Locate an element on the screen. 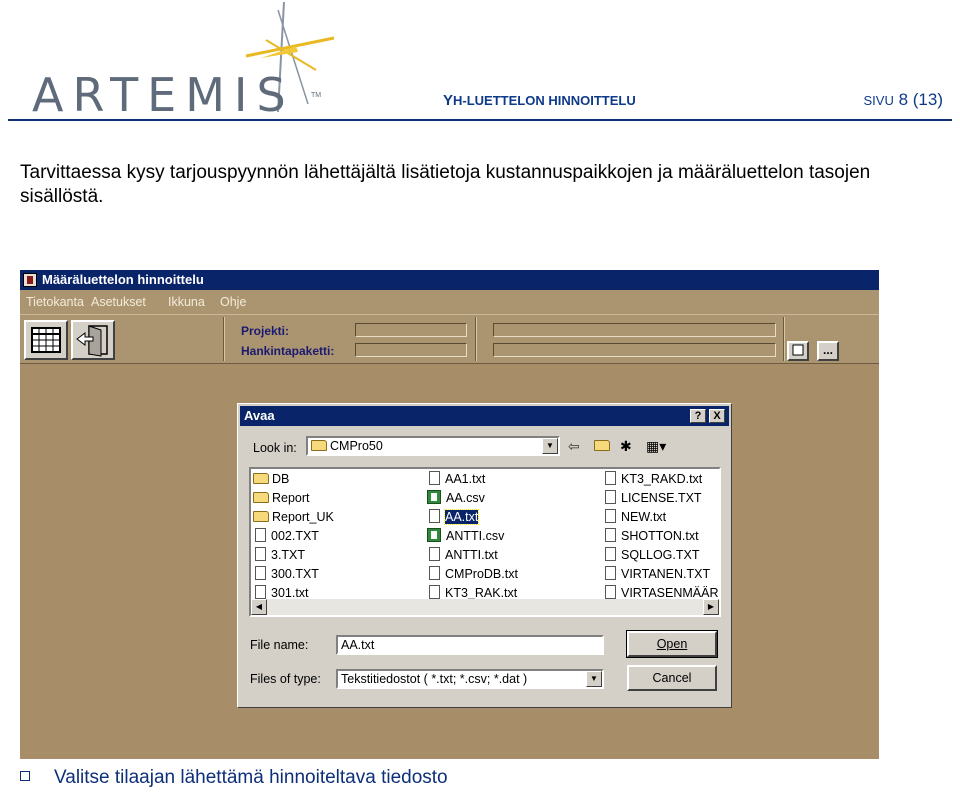  app-title: Määräluettelon hinnoittelu is located at coordinates (123, 279).